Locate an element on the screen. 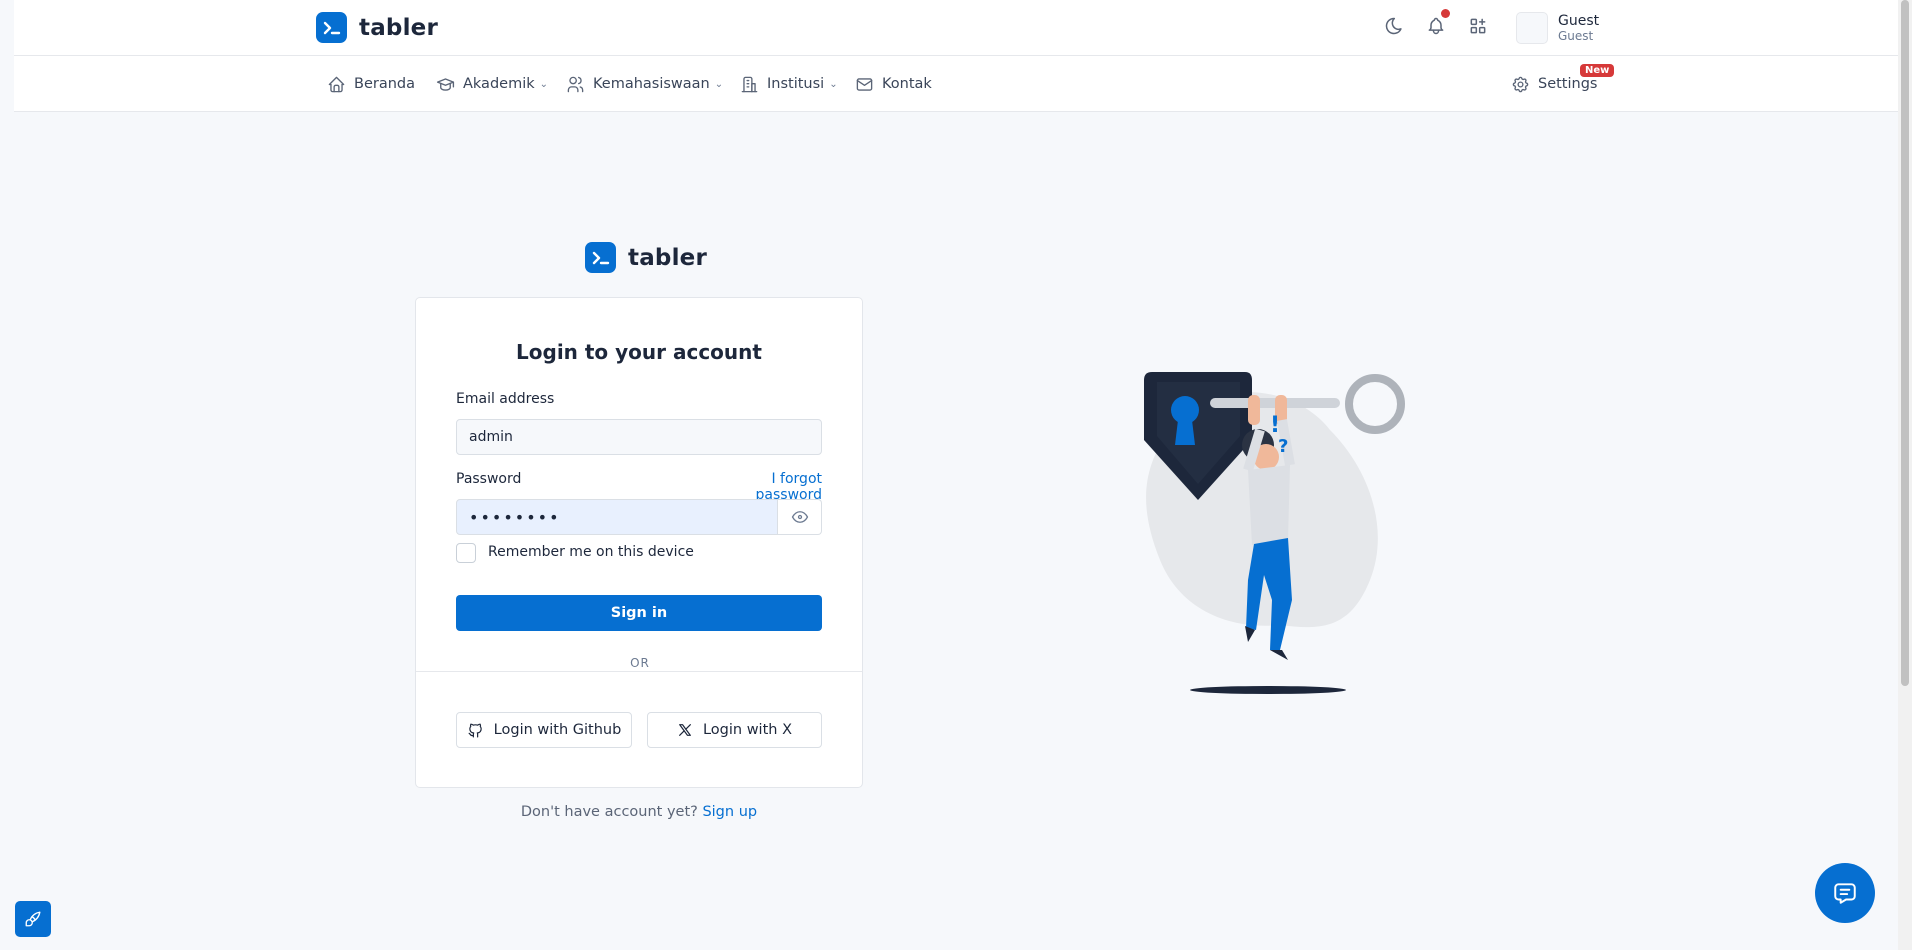 This screenshot has width=1912, height=950. apps-icon is located at coordinates (1478, 26).